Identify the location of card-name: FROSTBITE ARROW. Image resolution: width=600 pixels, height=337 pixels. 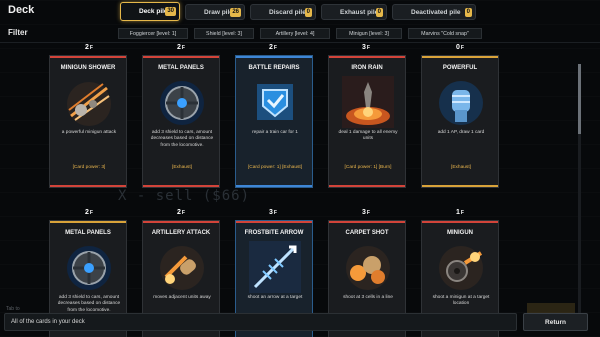
(274, 233).